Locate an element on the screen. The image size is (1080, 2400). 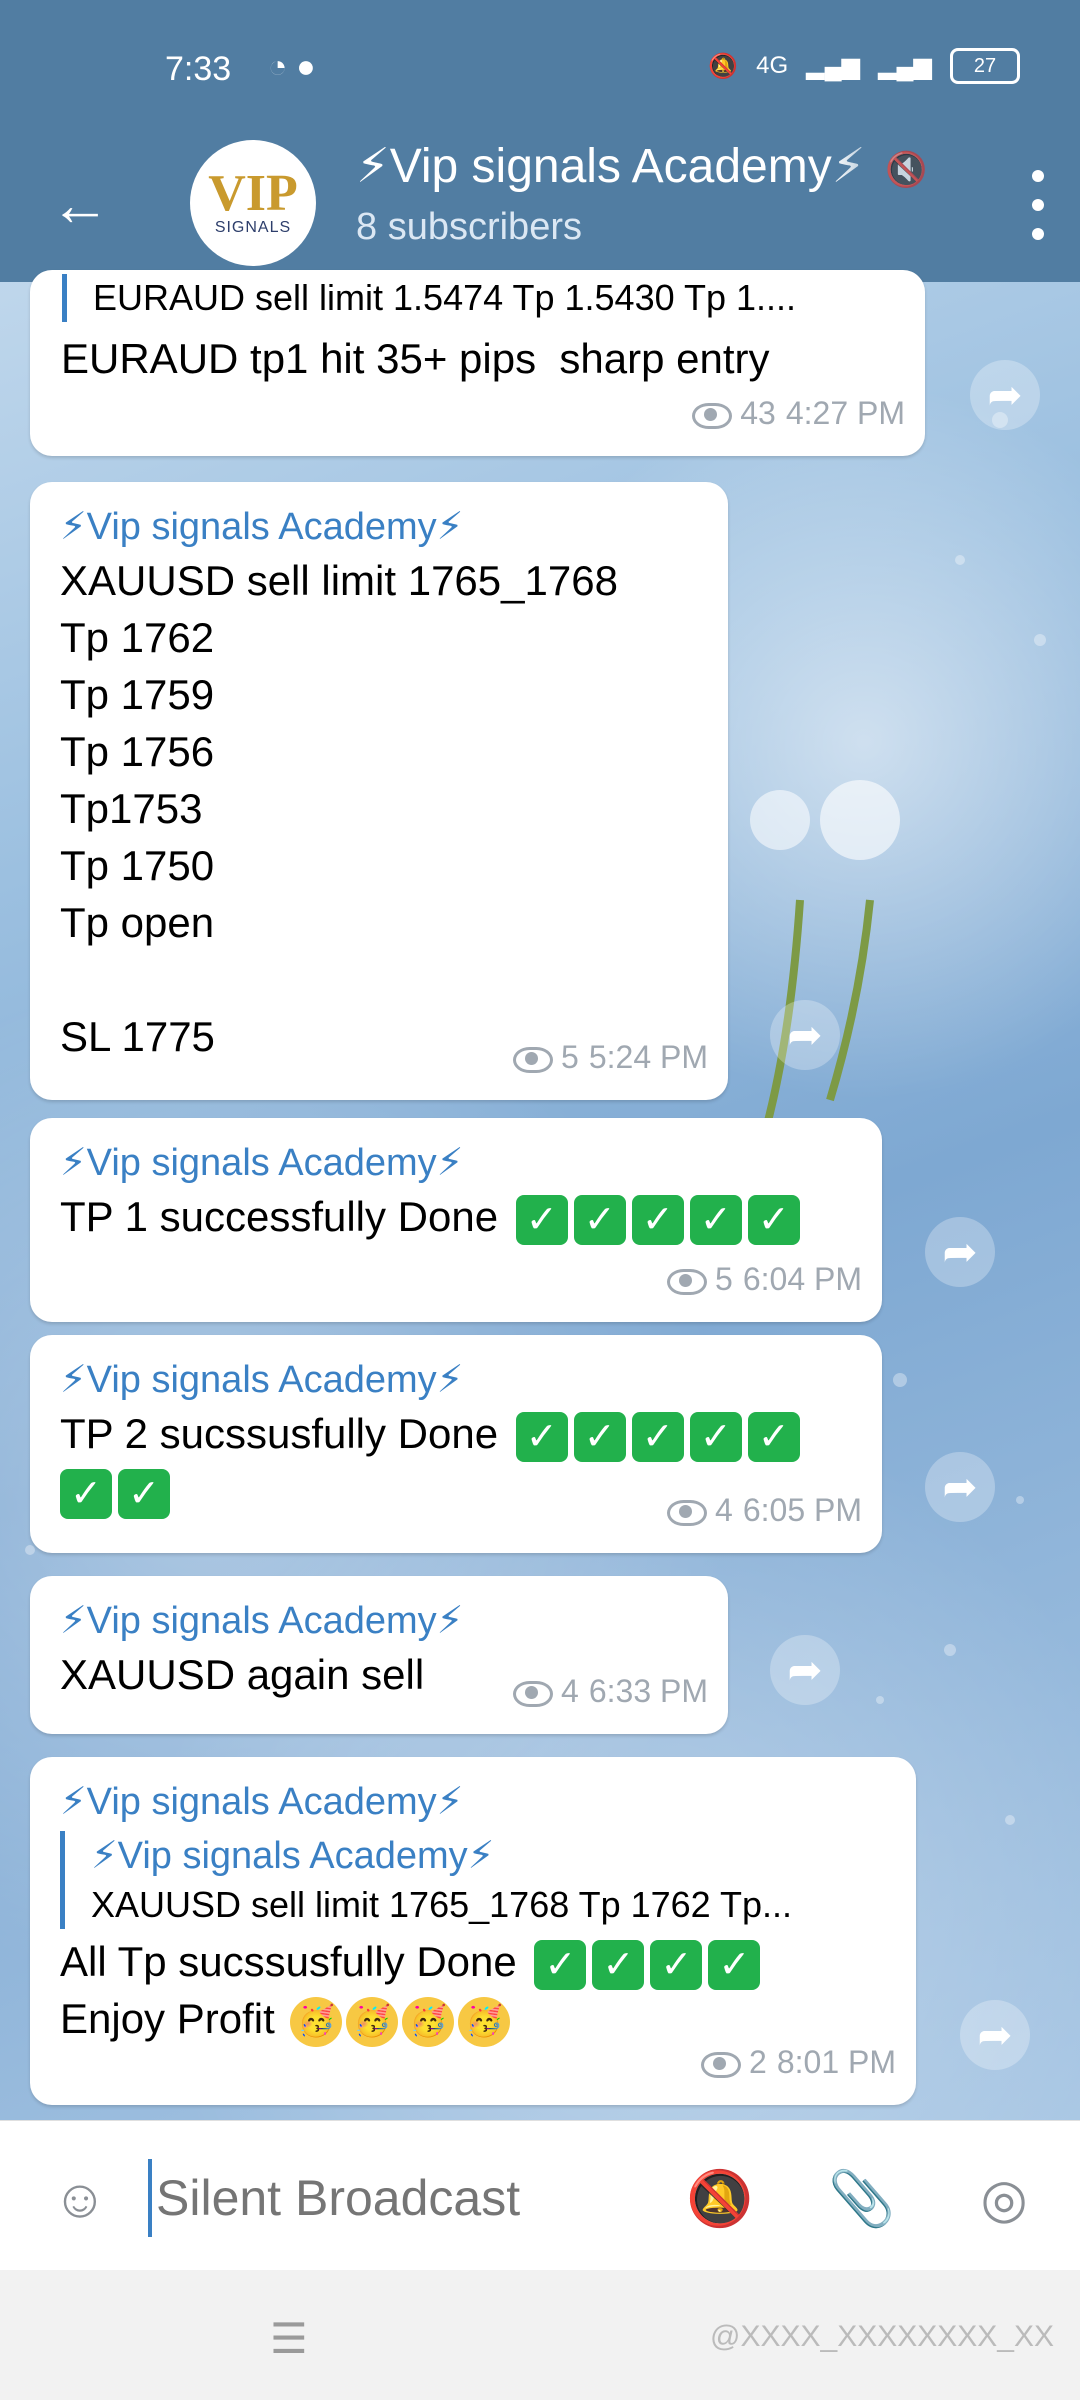
notification-icons: ◔ ● is located at coordinates (292, 66).